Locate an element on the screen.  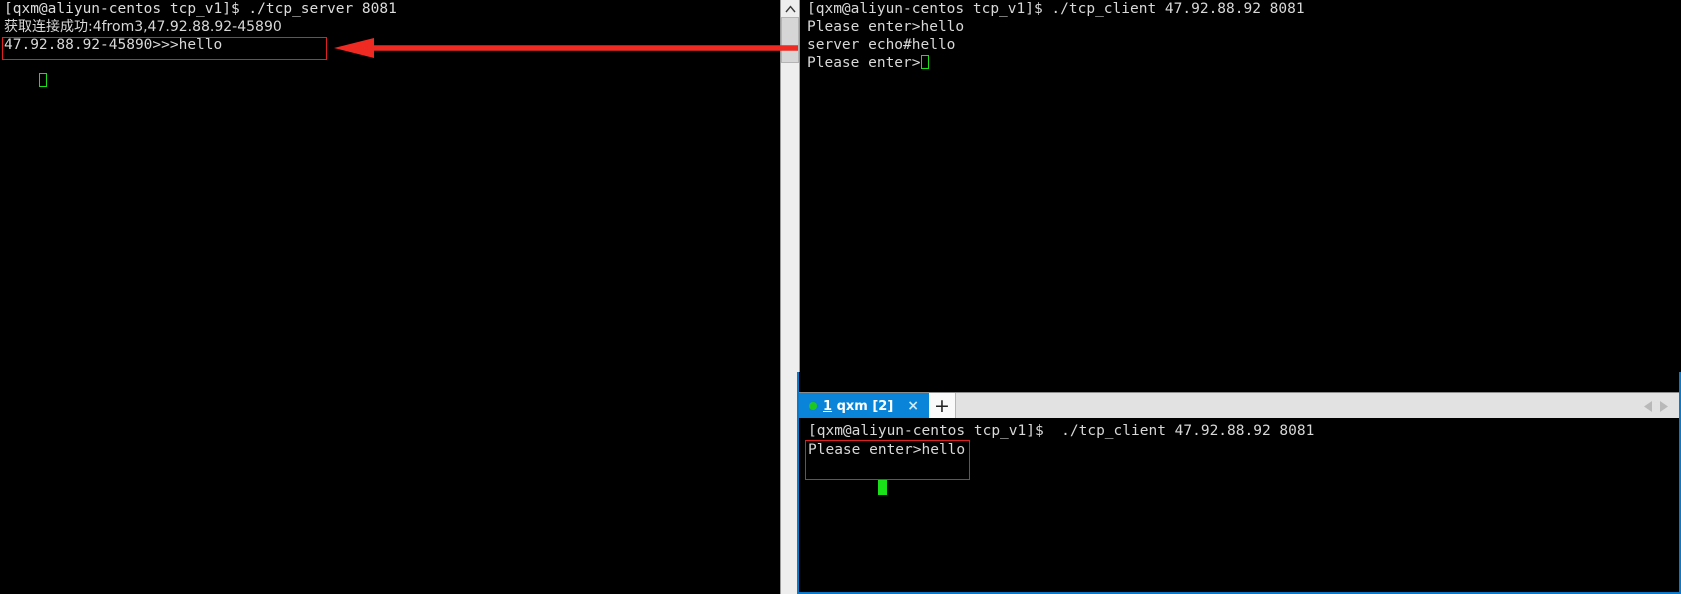
server-text-cursor is located at coordinates (42, 80).